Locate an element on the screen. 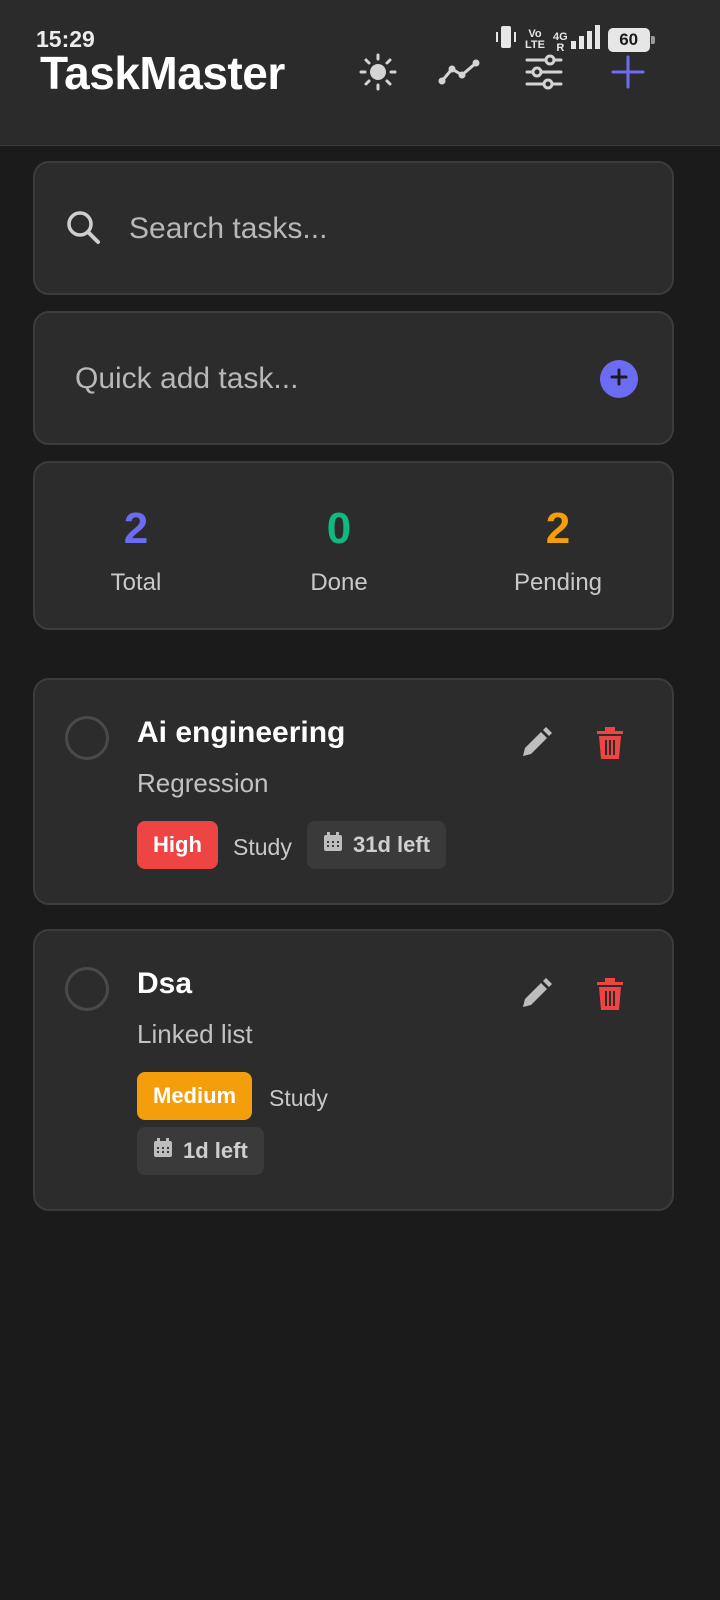 This screenshot has width=720, height=1600. battery-level: 60 is located at coordinates (629, 39).